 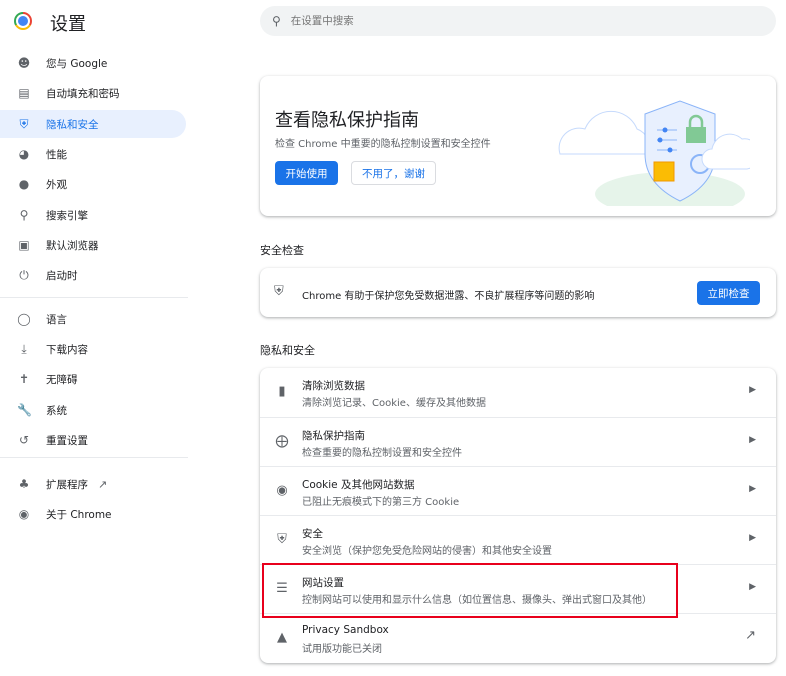 What do you see at coordinates (279, 291) in the screenshot?
I see `shield-check-icon: ⛨` at bounding box center [279, 291].